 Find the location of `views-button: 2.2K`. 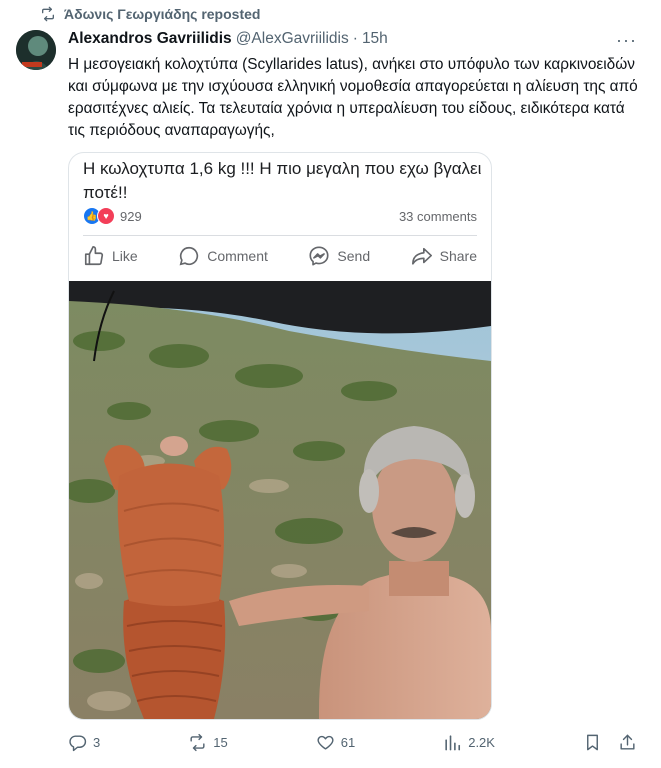

views-button: 2.2K is located at coordinates (469, 742).